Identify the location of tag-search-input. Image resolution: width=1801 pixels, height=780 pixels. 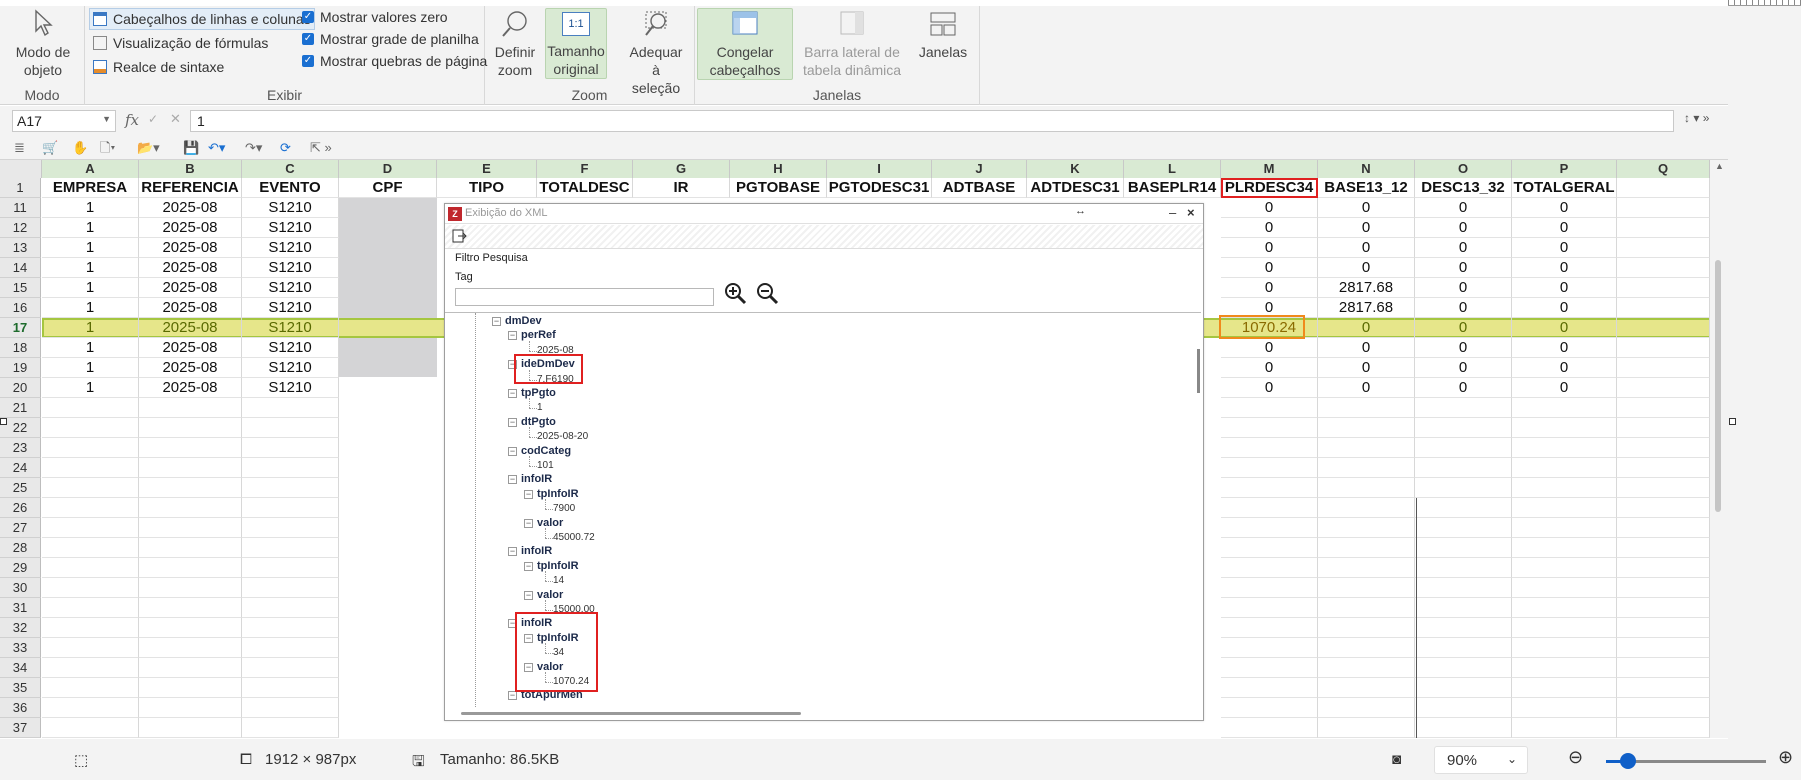
(584, 297).